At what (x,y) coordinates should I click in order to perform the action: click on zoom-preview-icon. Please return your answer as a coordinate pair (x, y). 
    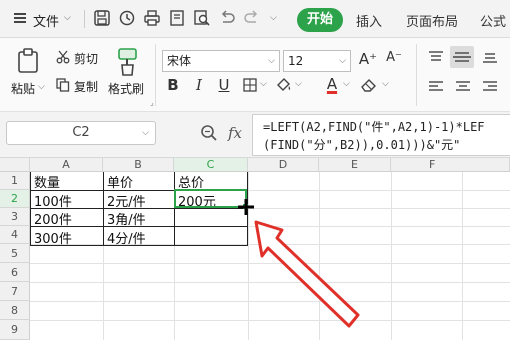
    Looking at the image, I should click on (202, 18).